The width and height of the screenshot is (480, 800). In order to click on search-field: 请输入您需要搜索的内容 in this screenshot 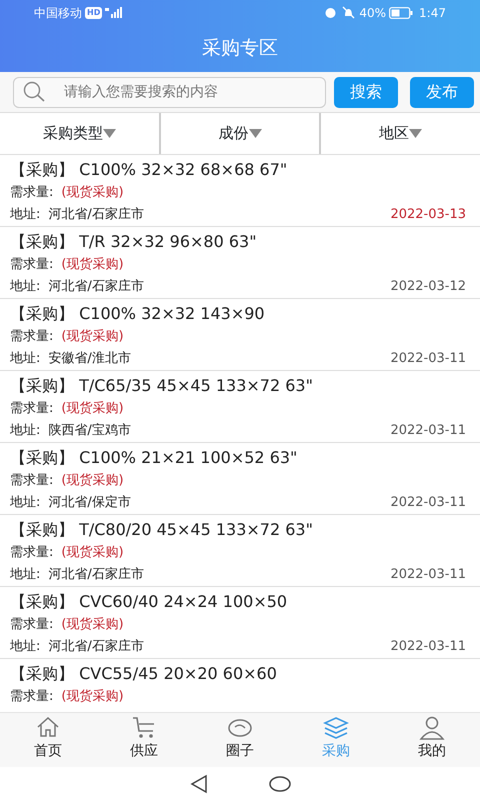, I will do `click(169, 92)`.